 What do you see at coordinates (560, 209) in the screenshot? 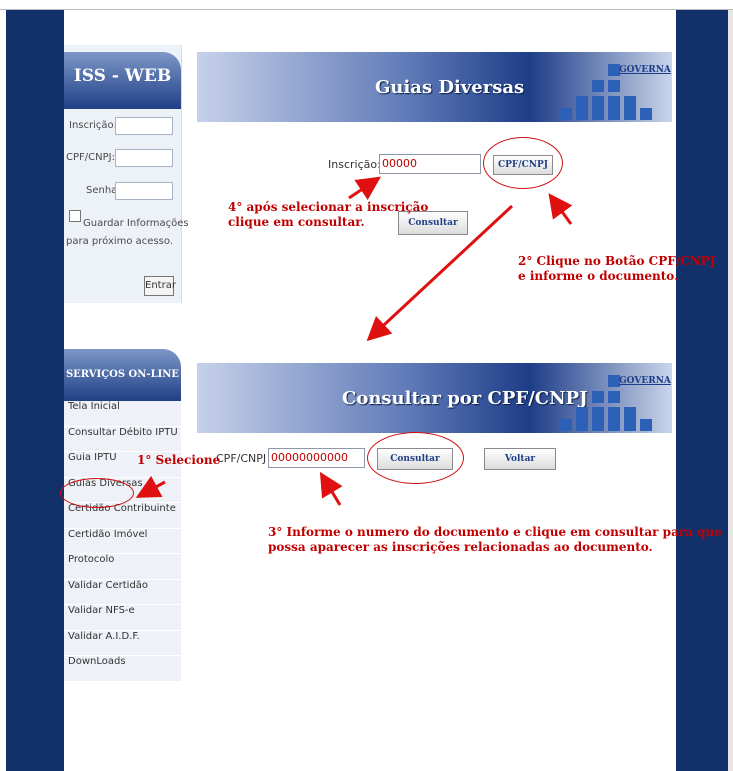
I see `arrow-step2` at bounding box center [560, 209].